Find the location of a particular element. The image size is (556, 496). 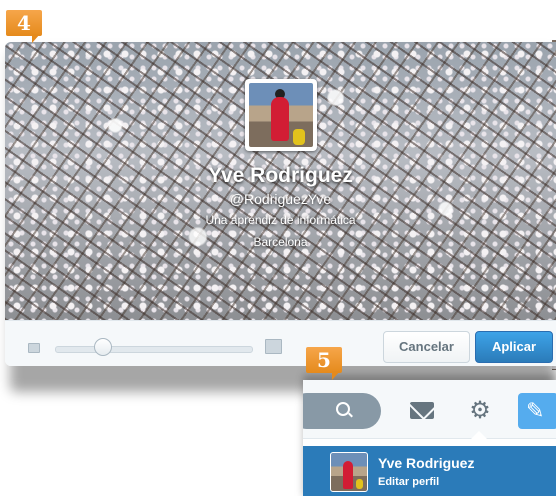

zoom-slider is located at coordinates (154, 349).